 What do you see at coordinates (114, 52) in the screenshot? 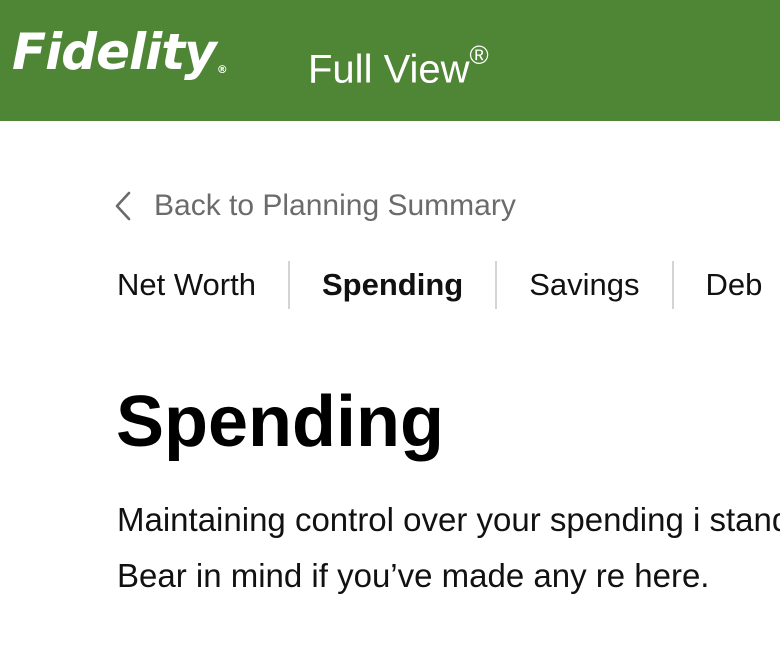
I see `brand-name: Fidelity` at bounding box center [114, 52].